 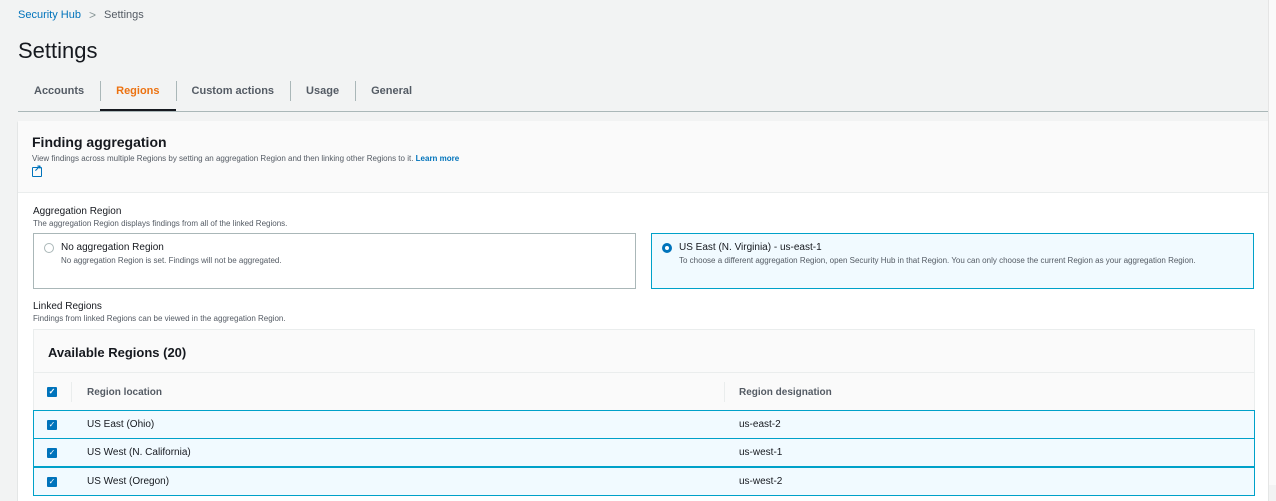 I want to click on region-location: US West (Oregon), so click(x=128, y=481).